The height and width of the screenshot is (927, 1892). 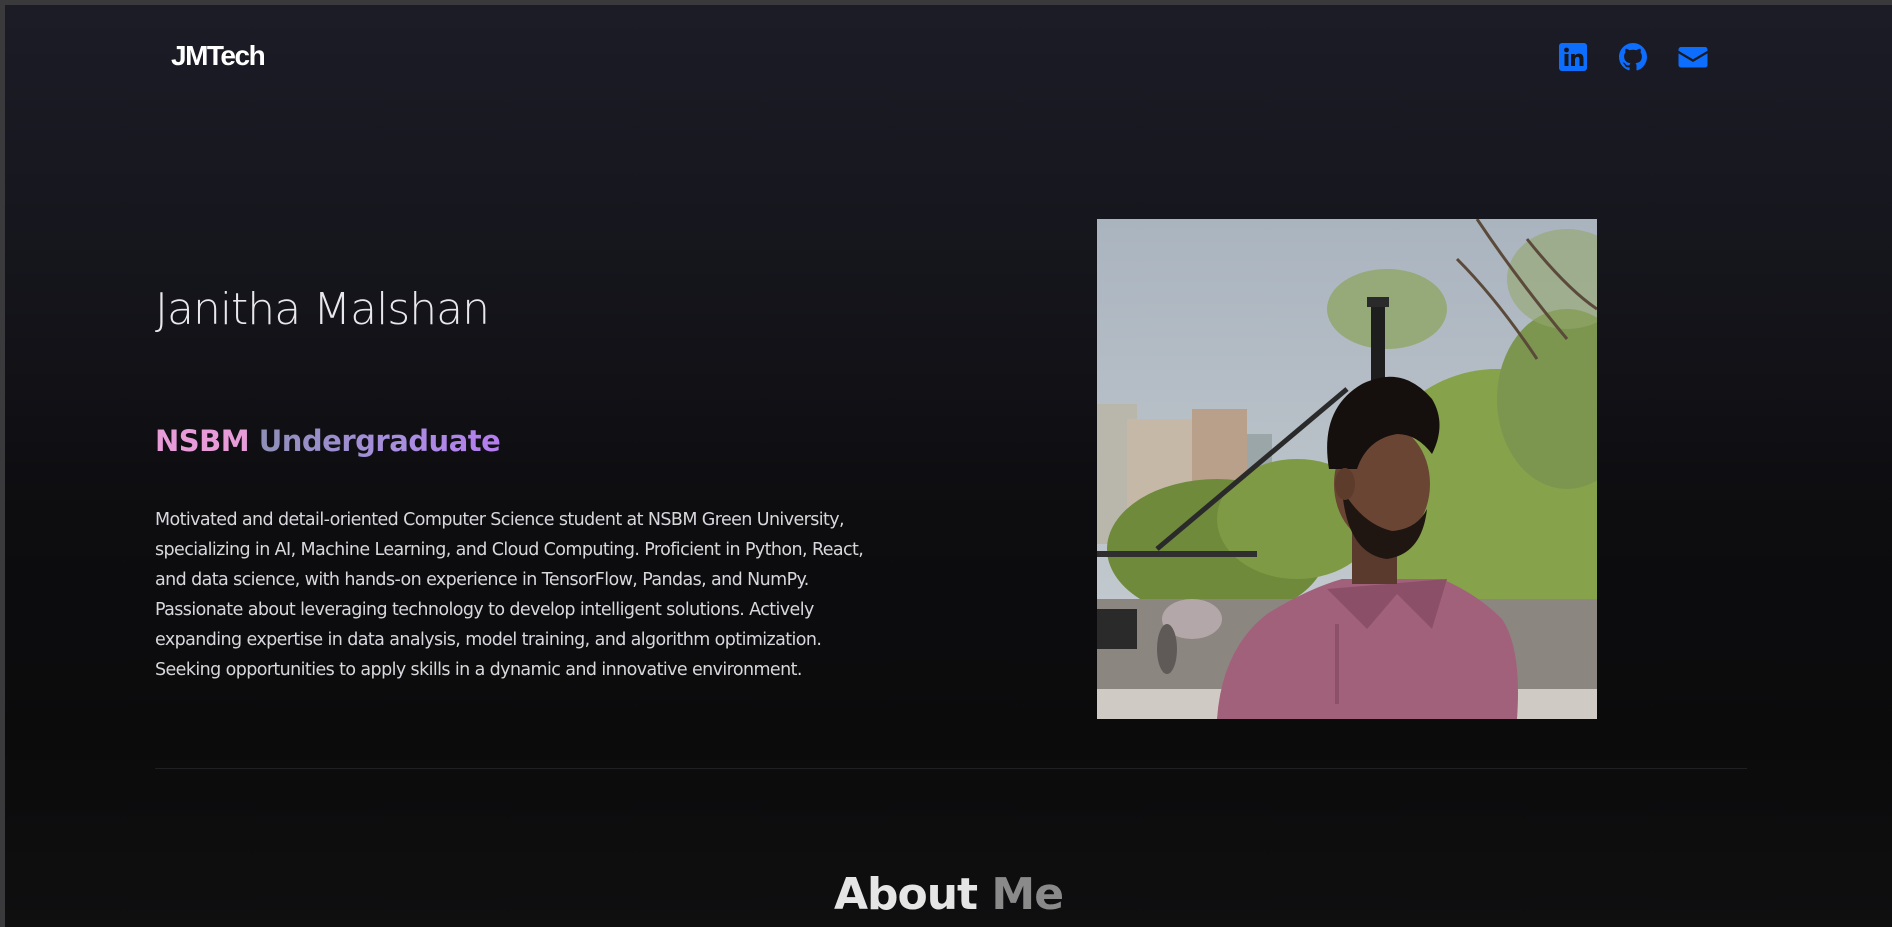 I want to click on profile-photo-image, so click(x=1347, y=469).